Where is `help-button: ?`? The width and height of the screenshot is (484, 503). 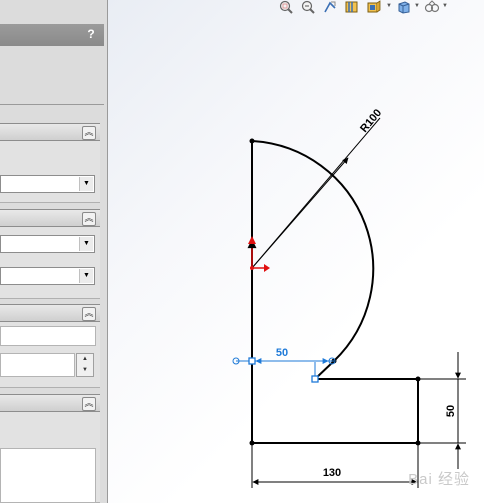 help-button: ? is located at coordinates (91, 34).